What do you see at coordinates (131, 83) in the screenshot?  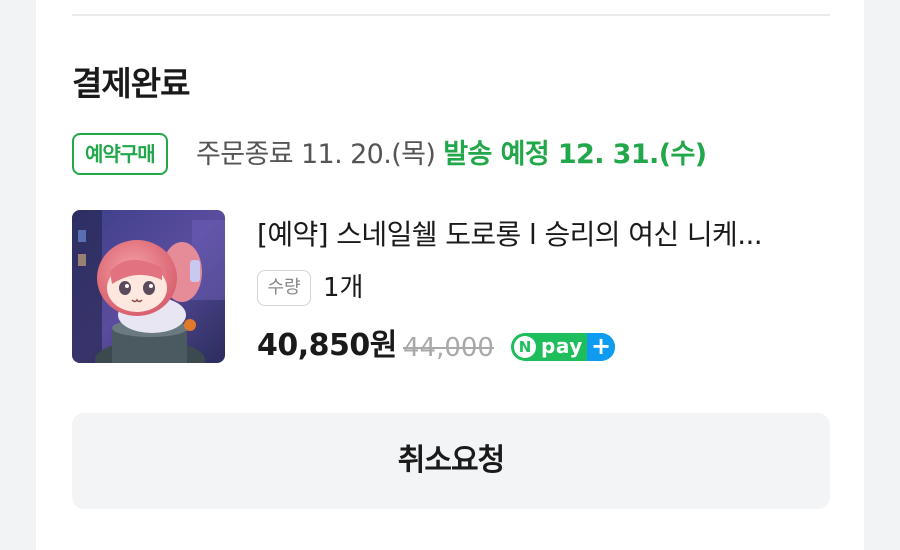 I see `order-status-title: 결제완료` at bounding box center [131, 83].